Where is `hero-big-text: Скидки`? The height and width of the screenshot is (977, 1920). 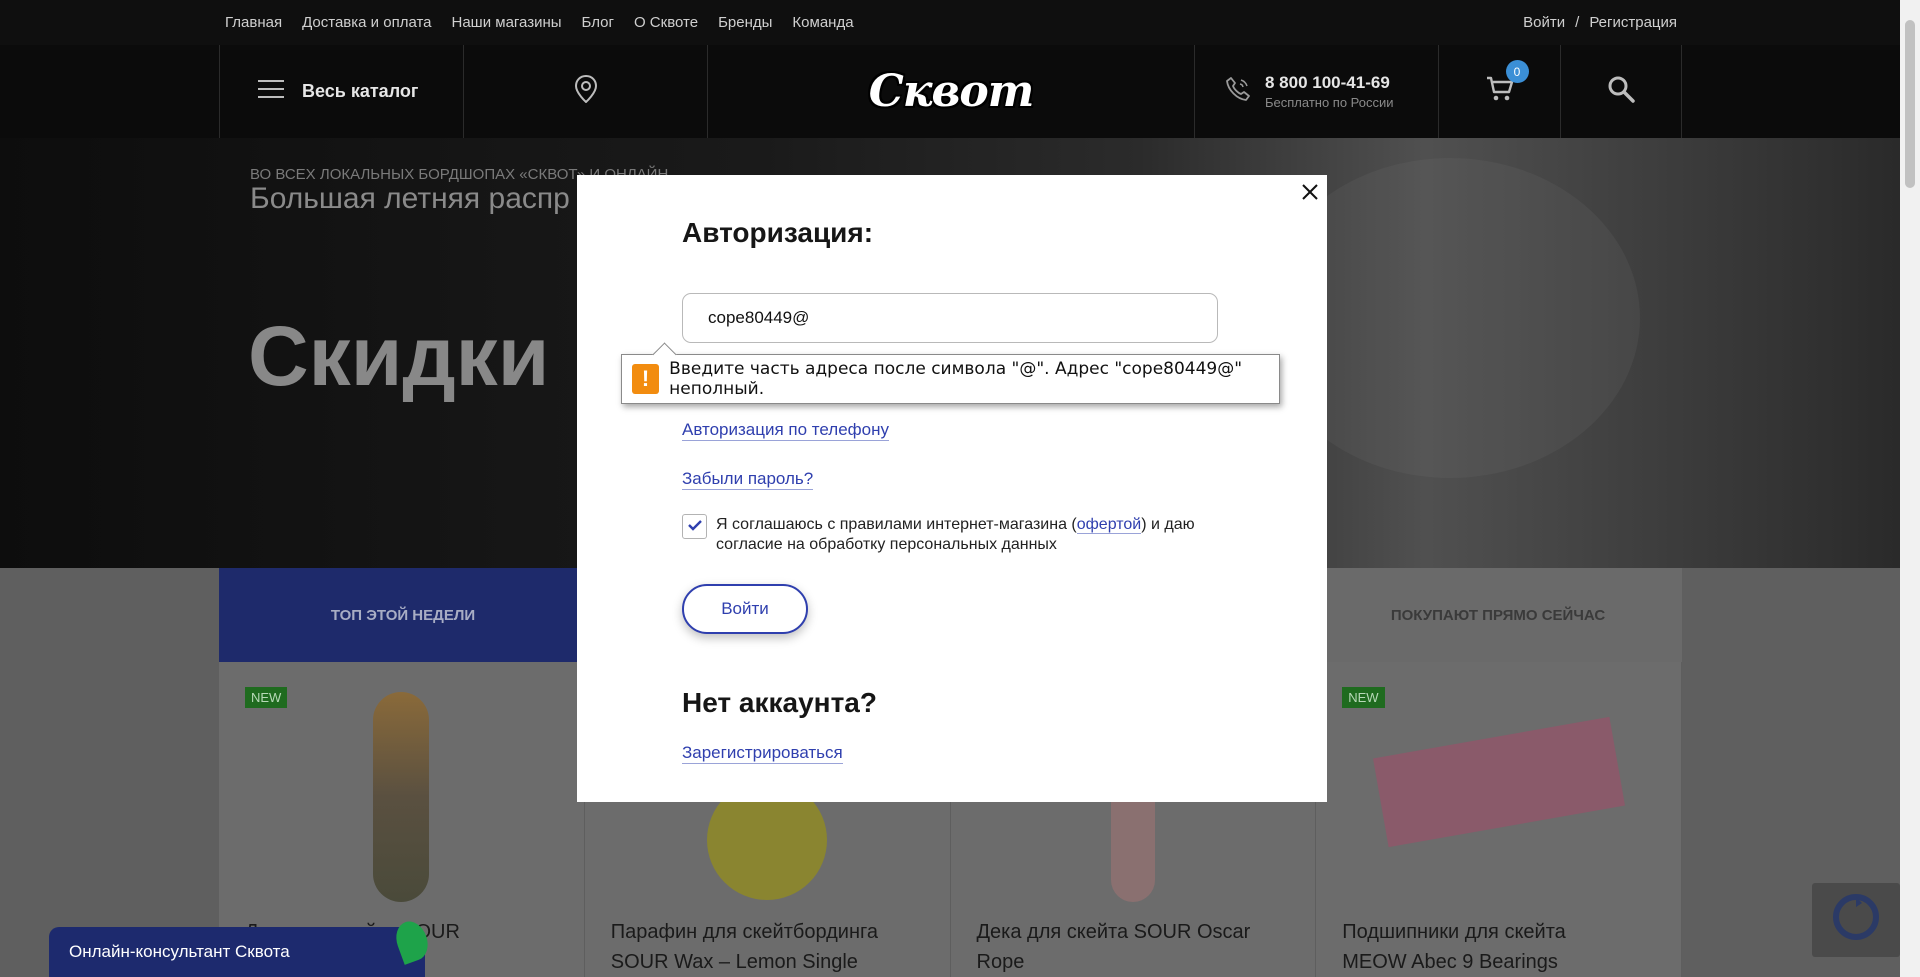
hero-big-text: Скидки is located at coordinates (399, 356).